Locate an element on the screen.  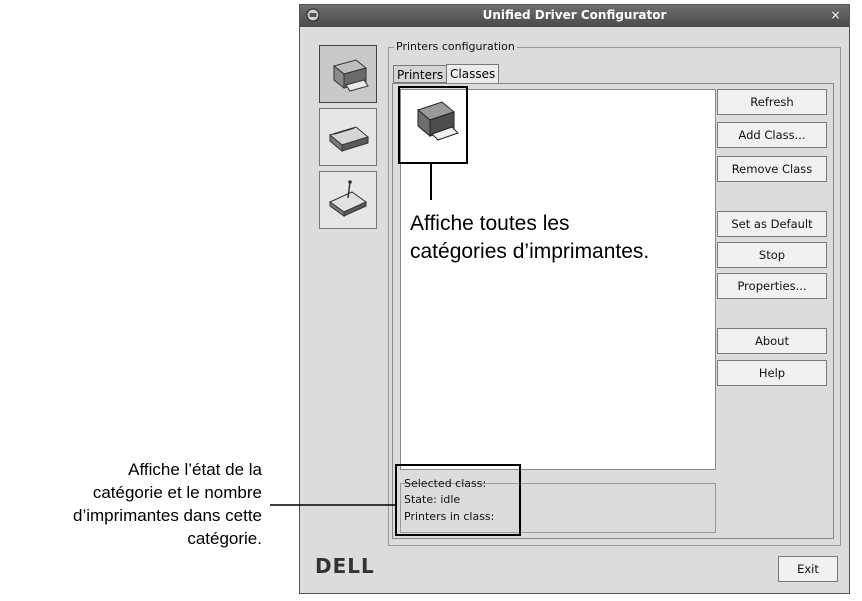
status-annotation-line-3: d’imprimantes dans cette is located at coordinates (167, 515).